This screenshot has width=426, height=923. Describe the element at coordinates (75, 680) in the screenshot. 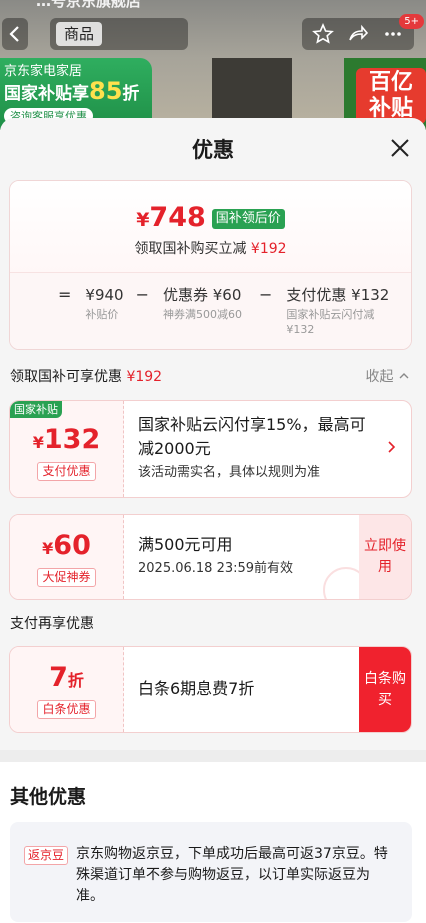

I see `coupon-amount-unit: 折` at that location.